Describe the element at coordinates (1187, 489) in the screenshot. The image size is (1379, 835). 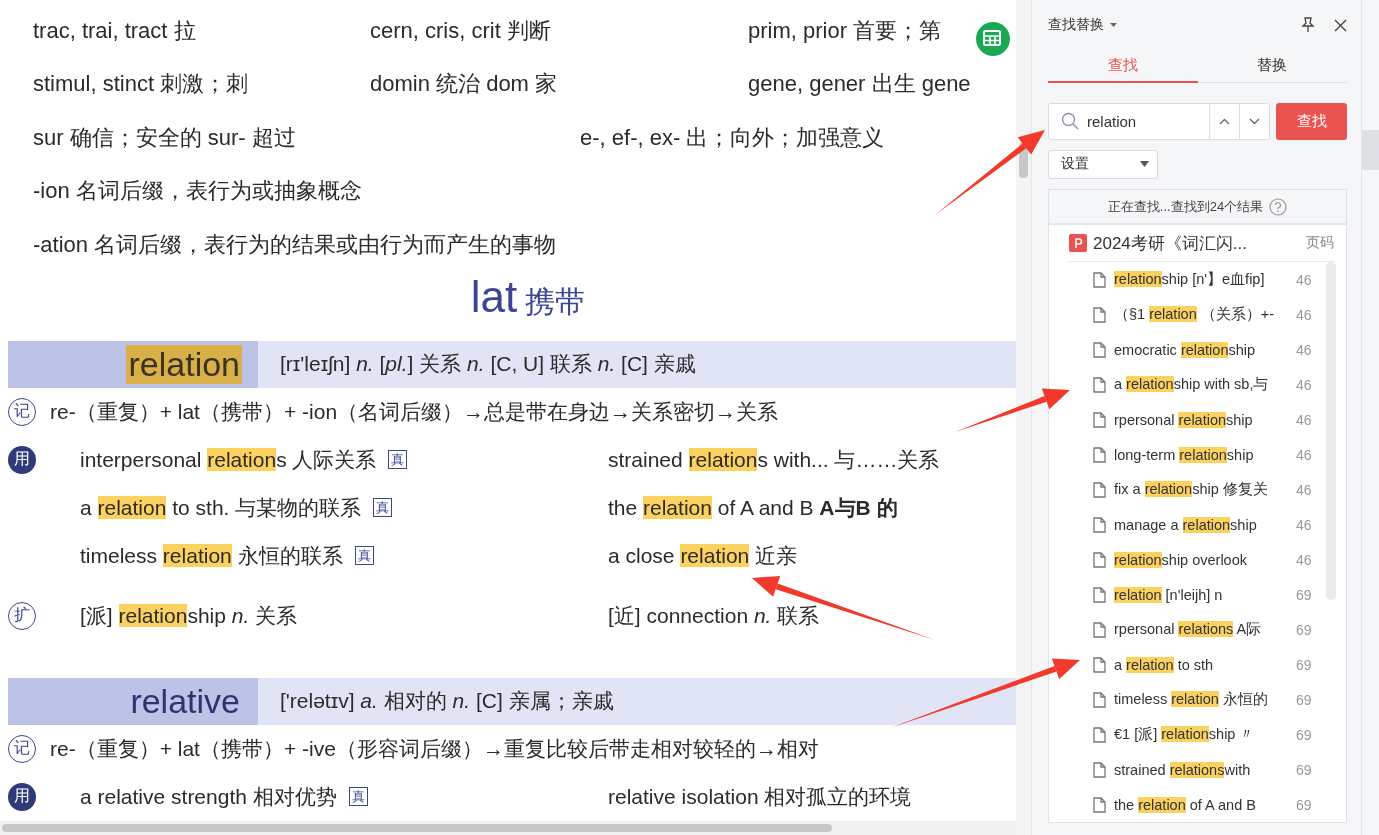
I see `result-item: fix a relationship 修复关 46` at that location.